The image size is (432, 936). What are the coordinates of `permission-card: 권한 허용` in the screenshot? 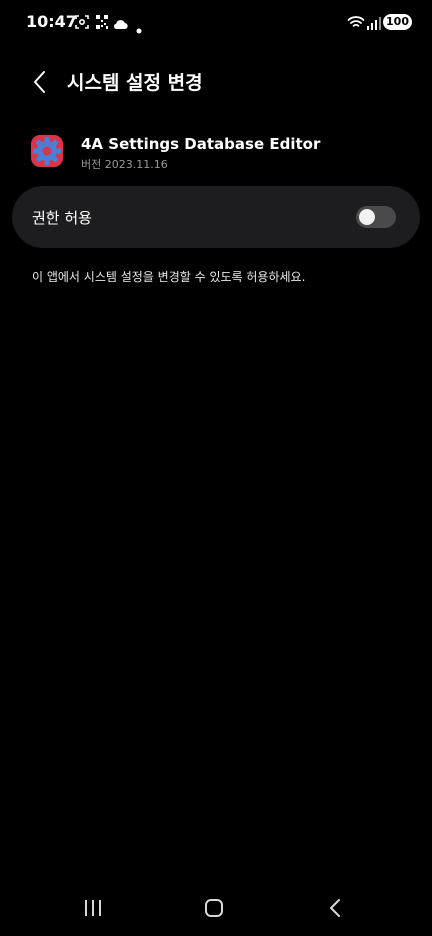 It's located at (216, 217).